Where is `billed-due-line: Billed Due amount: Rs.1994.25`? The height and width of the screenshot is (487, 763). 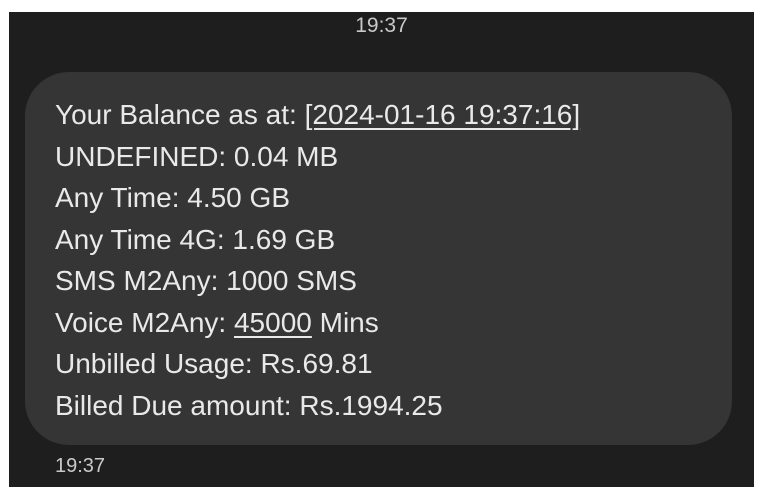
billed-due-line: Billed Due amount: Rs.1994.25 is located at coordinates (249, 405).